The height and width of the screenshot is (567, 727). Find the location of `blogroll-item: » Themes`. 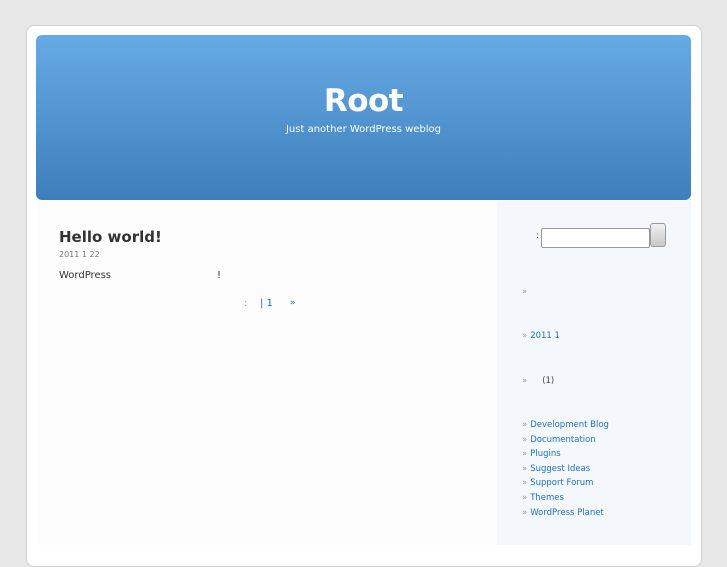

blogroll-item: » Themes is located at coordinates (543, 497).